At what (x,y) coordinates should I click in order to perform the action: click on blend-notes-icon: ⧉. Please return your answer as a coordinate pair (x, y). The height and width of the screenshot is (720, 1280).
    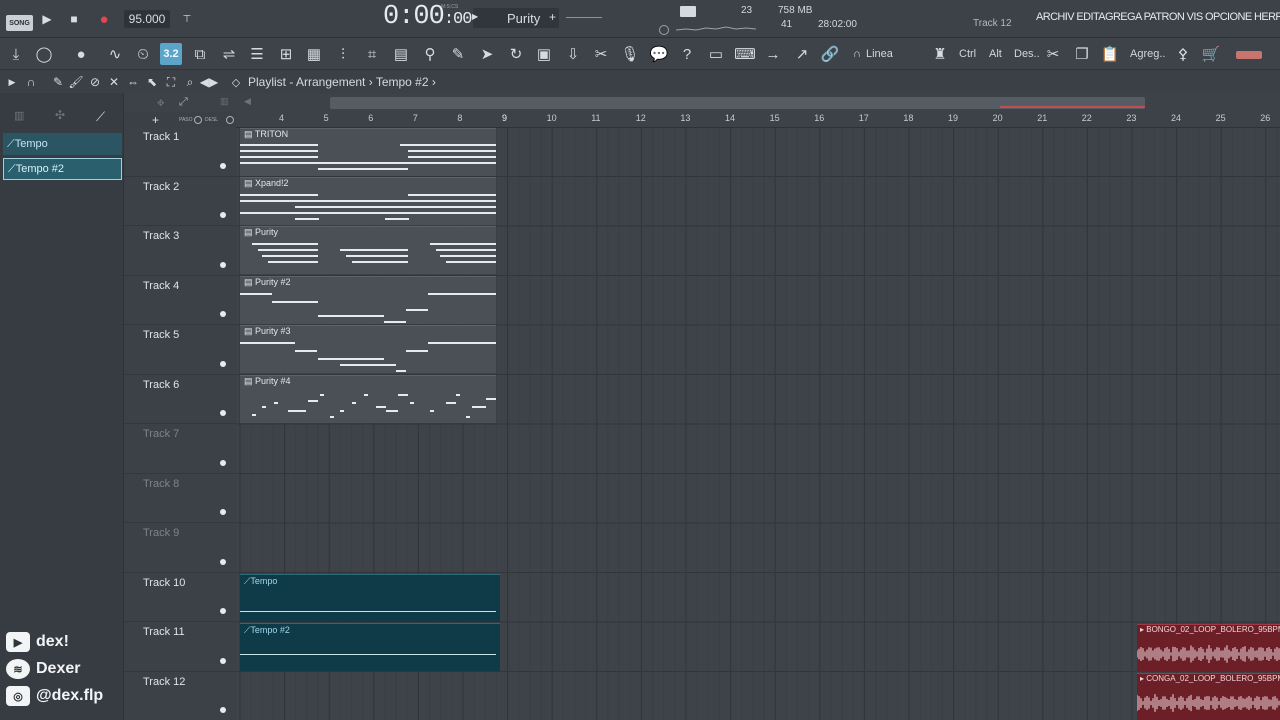
    Looking at the image, I should click on (200, 54).